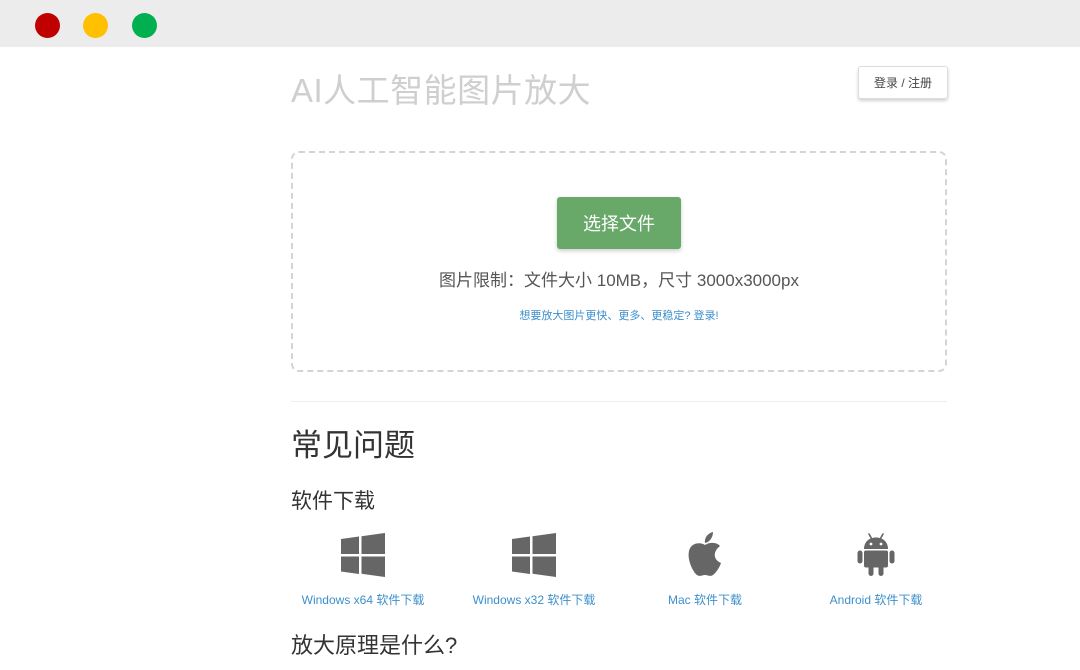  Describe the element at coordinates (534, 599) in the screenshot. I see `download-label: Windows x32 软件下载` at that location.